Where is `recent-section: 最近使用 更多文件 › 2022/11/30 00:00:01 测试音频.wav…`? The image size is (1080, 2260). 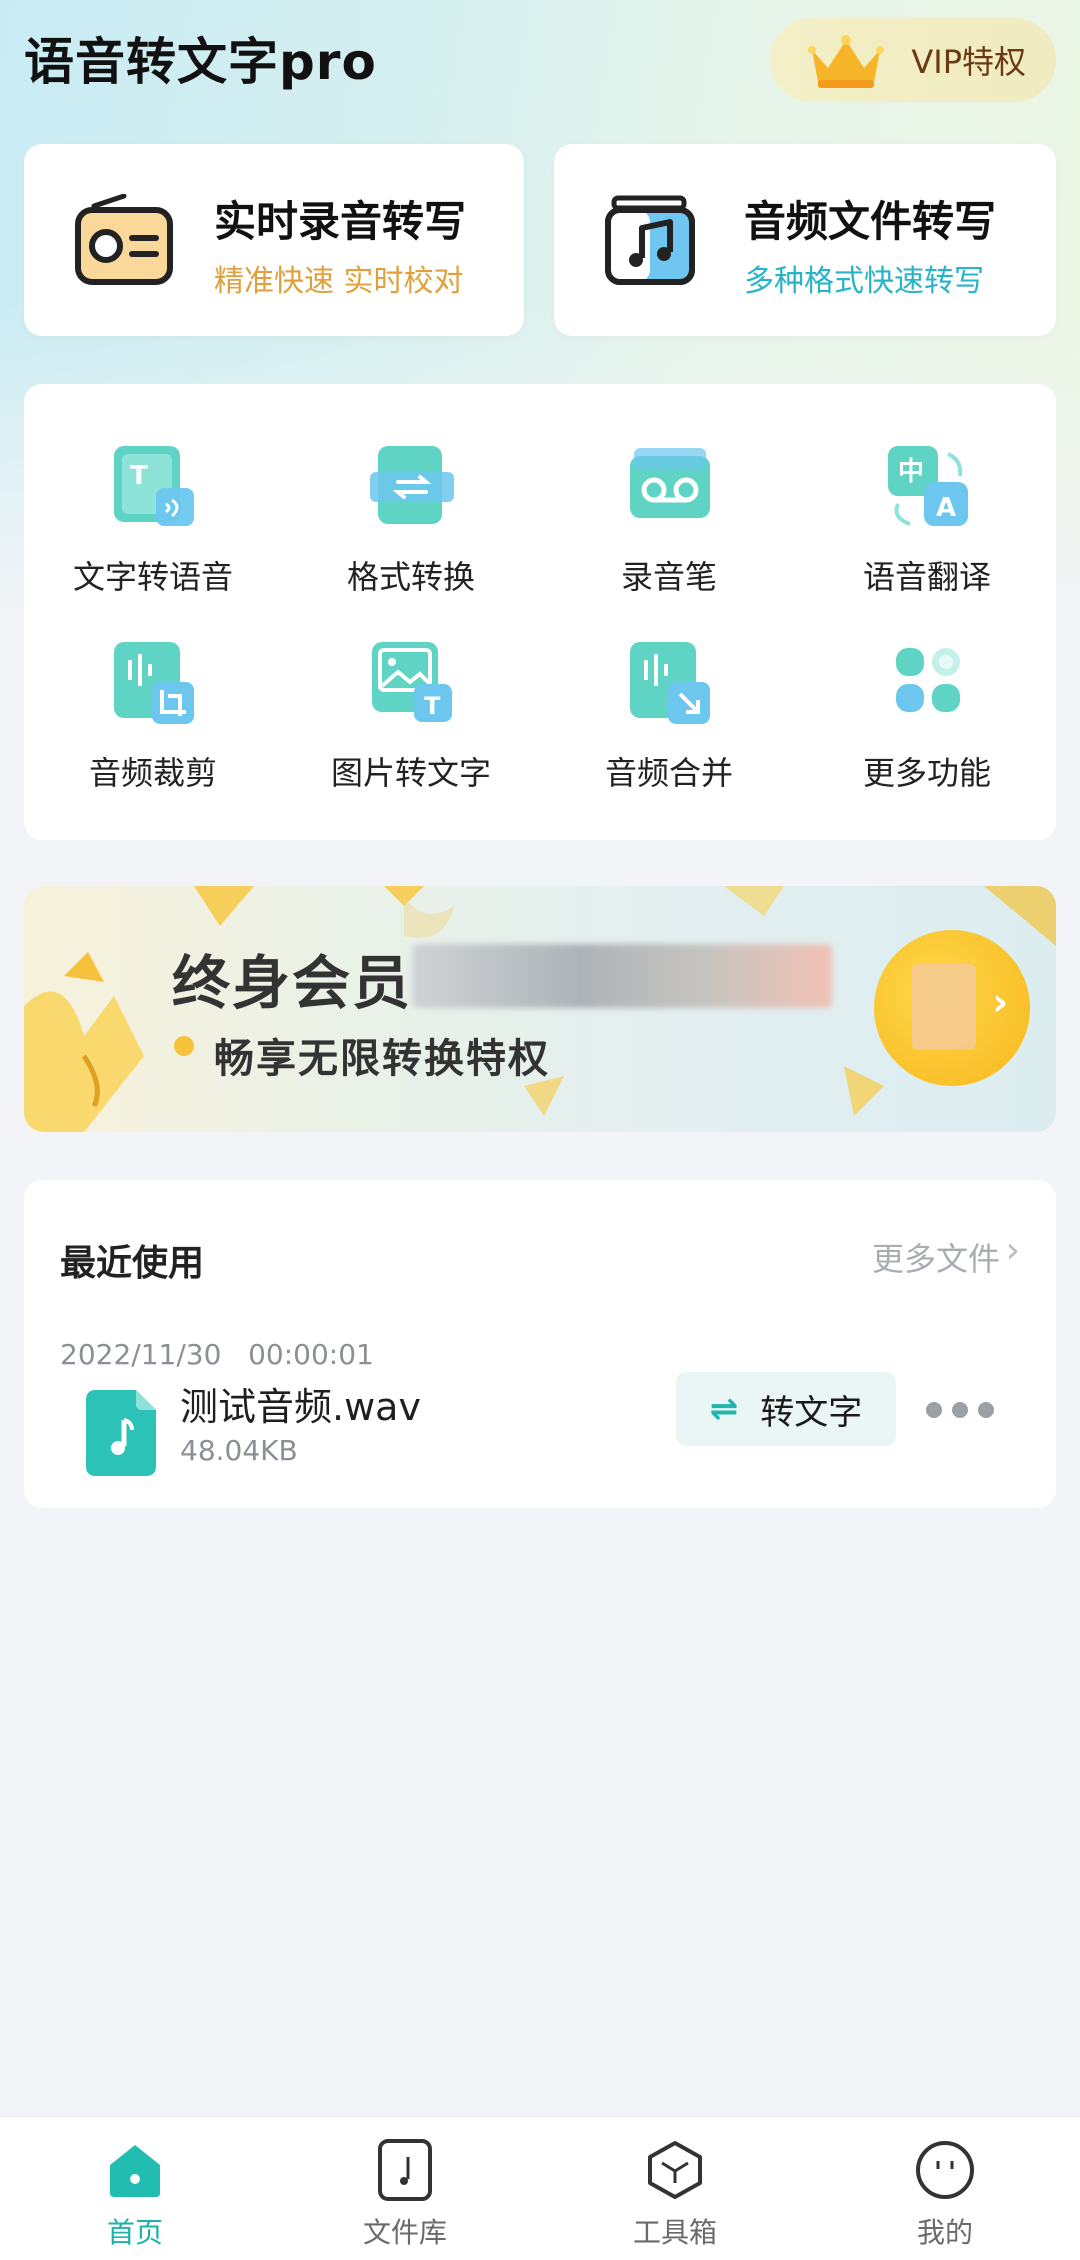 recent-section: 最近使用 更多文件 › 2022/11/30 00:00:01 测试音频.wav… is located at coordinates (540, 1344).